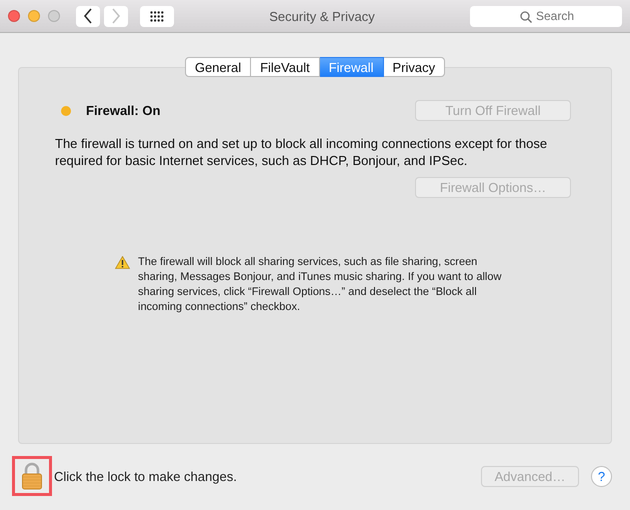 Image resolution: width=630 pixels, height=510 pixels. What do you see at coordinates (322, 16) in the screenshot?
I see `window-title: Security & Privacy` at bounding box center [322, 16].